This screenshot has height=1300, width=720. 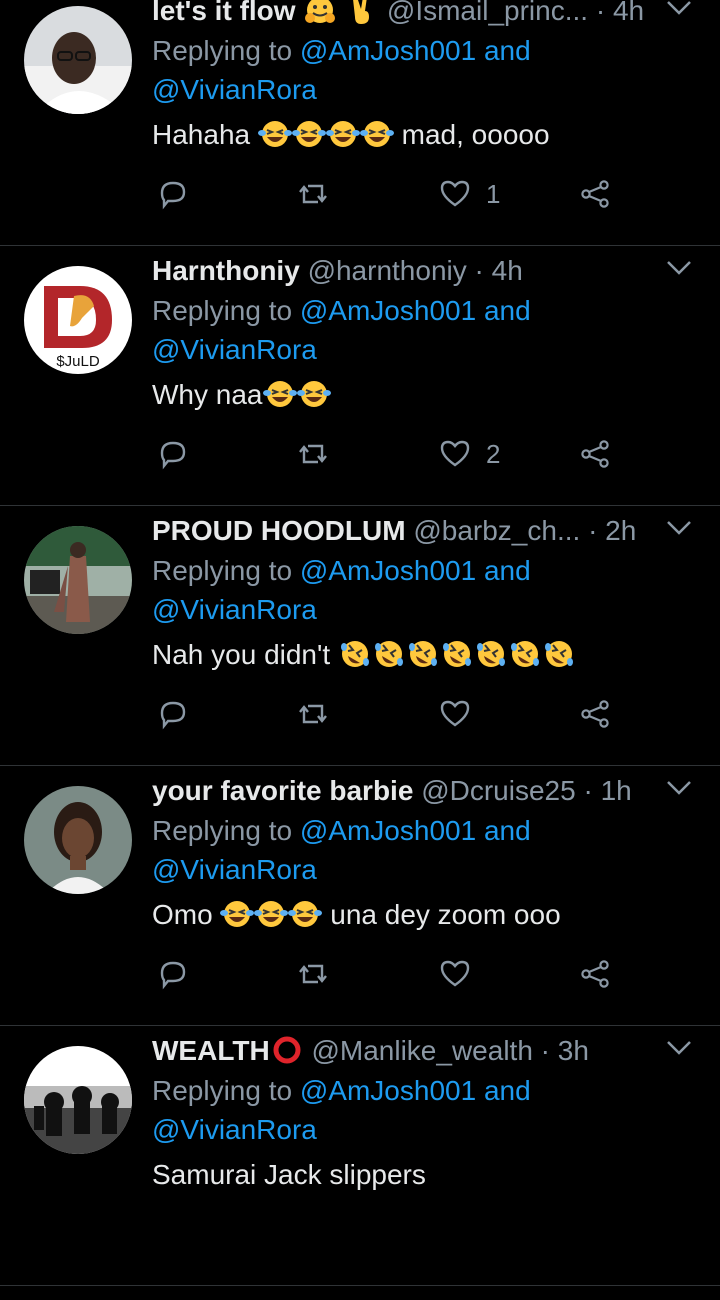 What do you see at coordinates (387, 270) in the screenshot?
I see `user-handle: @harnthoniy` at bounding box center [387, 270].